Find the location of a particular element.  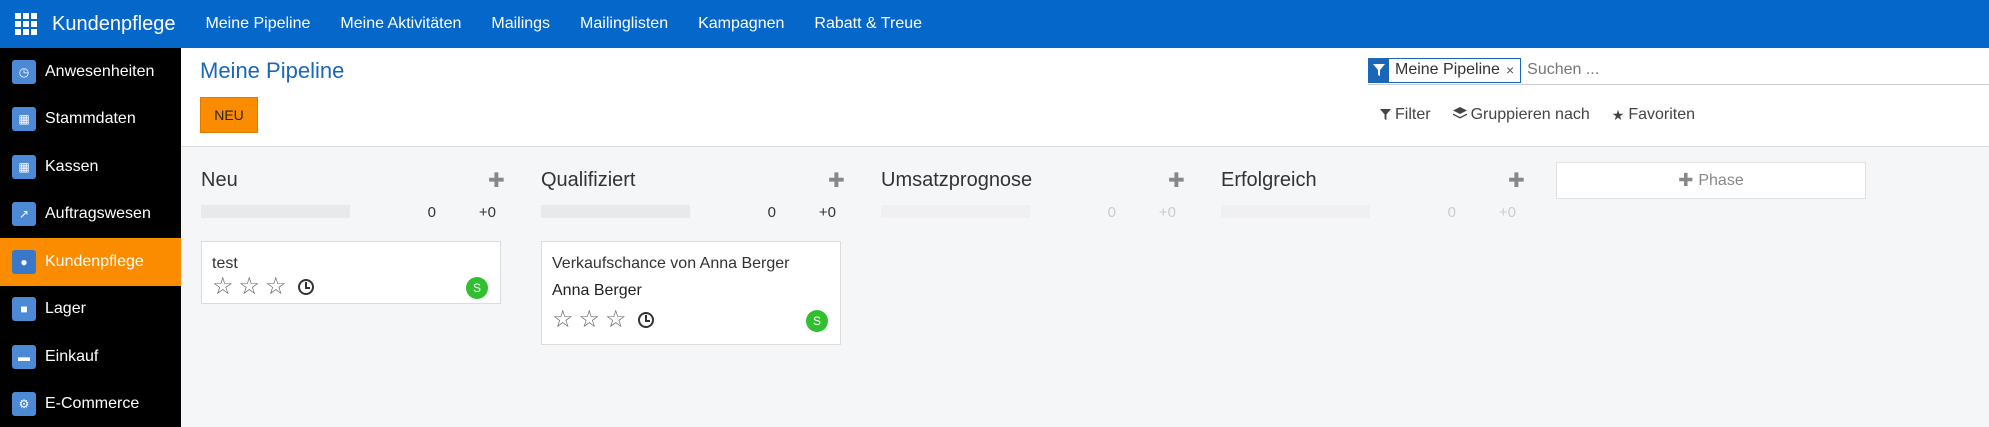

calendar-icon: ◷ is located at coordinates (24, 71).